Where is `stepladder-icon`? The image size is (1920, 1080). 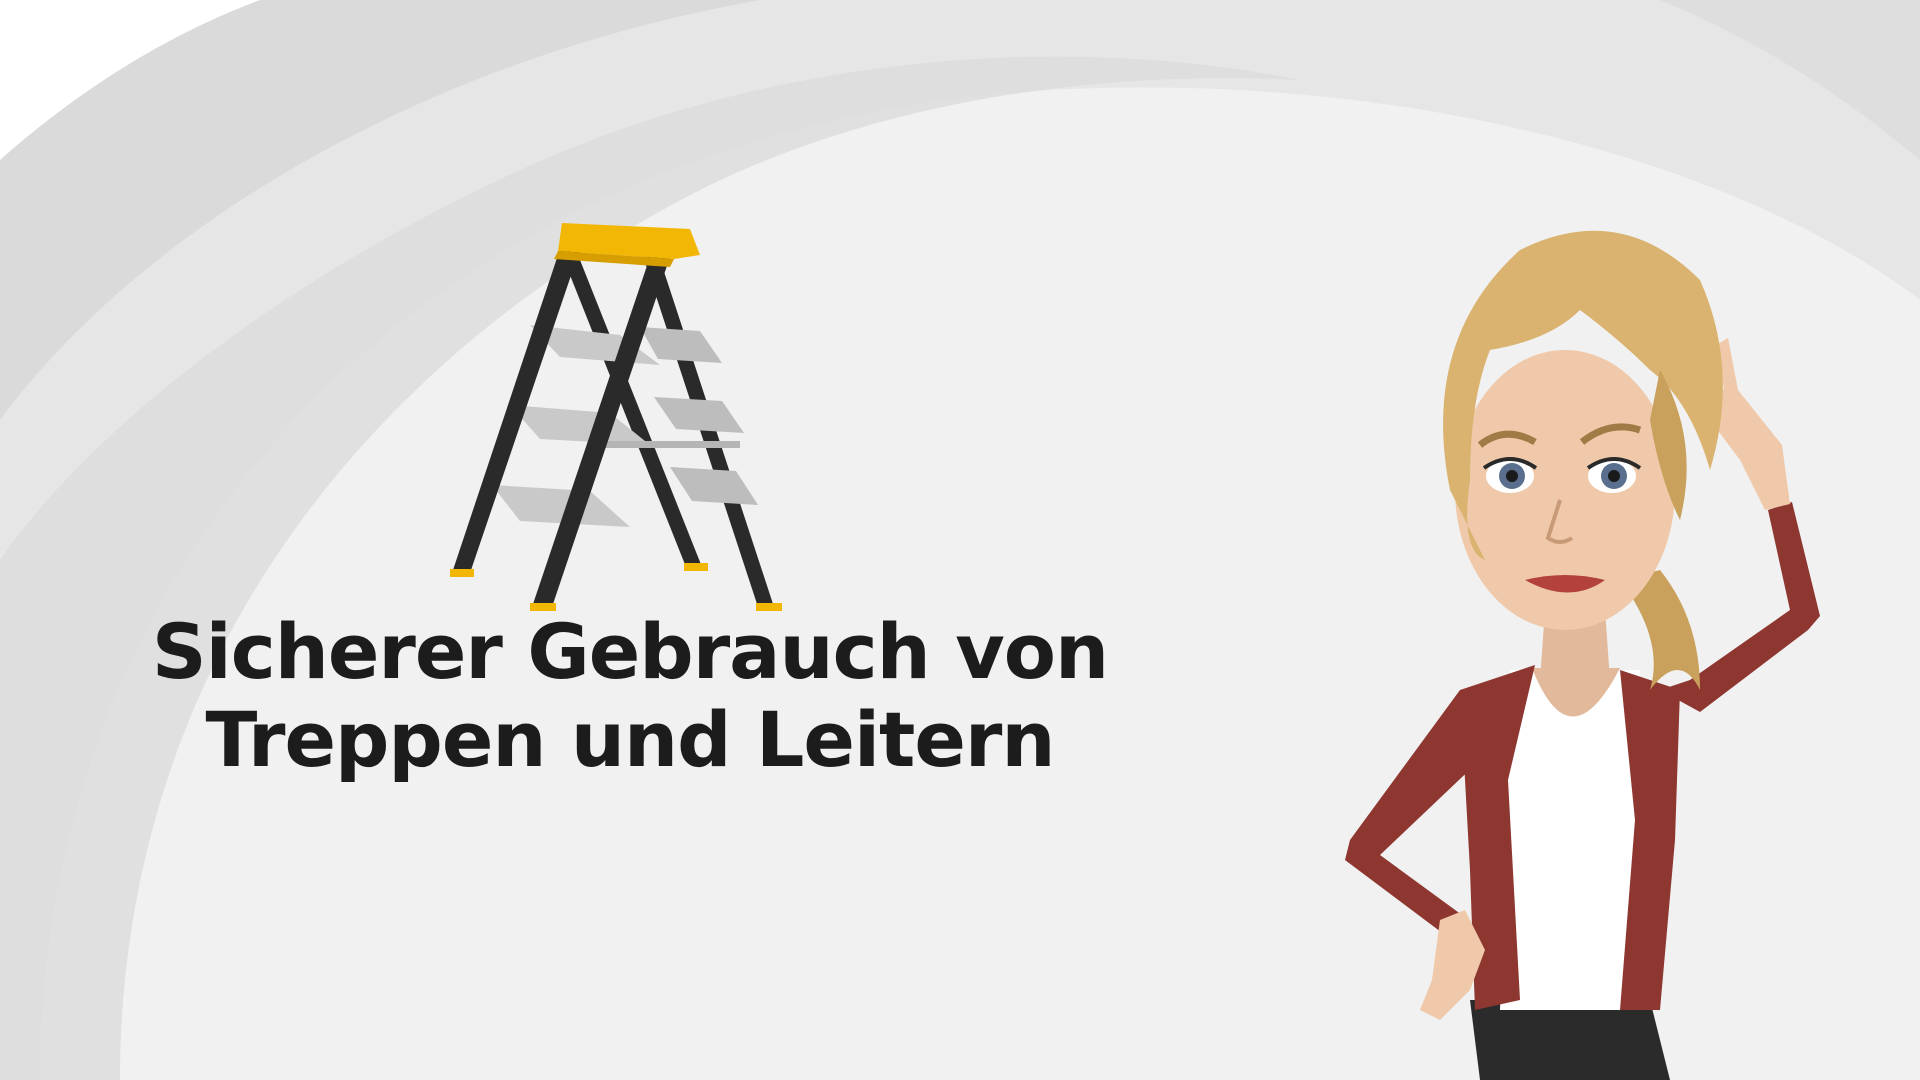 stepladder-icon is located at coordinates (616, 417).